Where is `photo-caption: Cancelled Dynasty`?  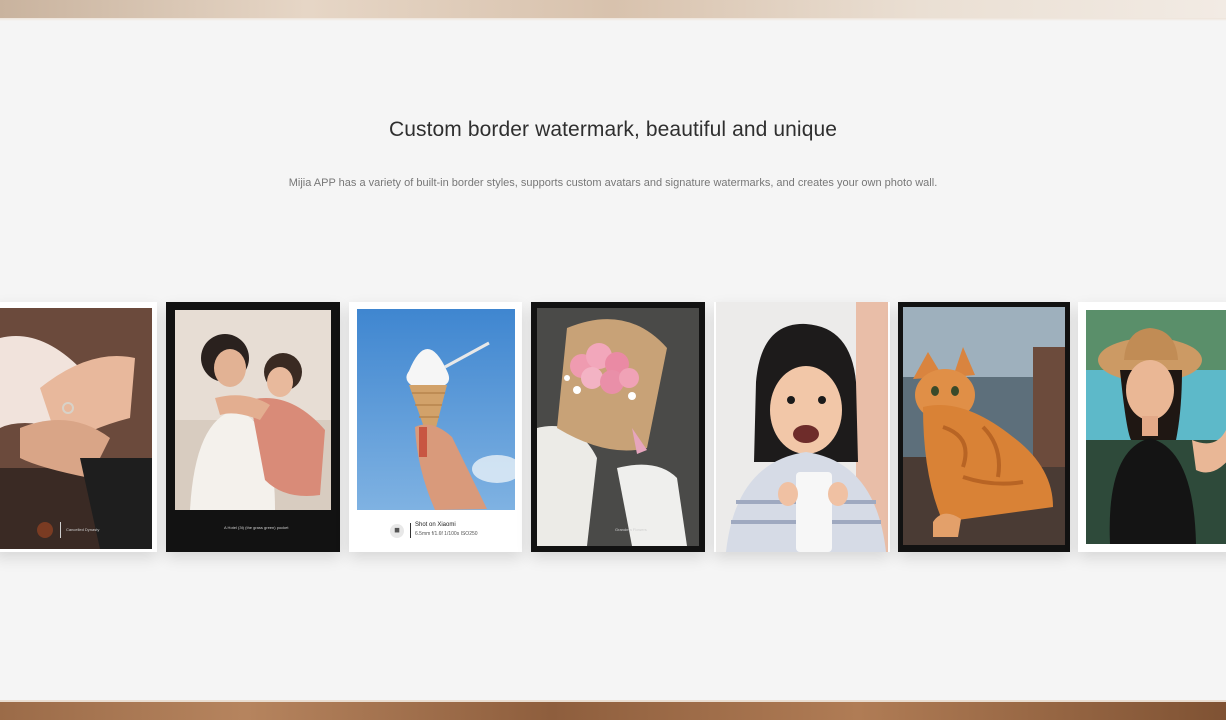 photo-caption: Cancelled Dynasty is located at coordinates (83, 529).